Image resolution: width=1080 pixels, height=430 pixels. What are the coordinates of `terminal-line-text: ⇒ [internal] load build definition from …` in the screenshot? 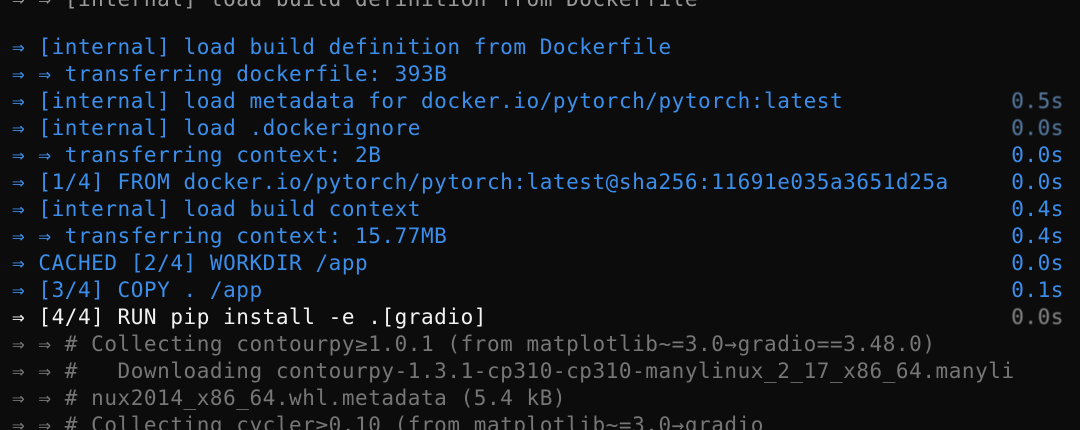 It's located at (342, 47).